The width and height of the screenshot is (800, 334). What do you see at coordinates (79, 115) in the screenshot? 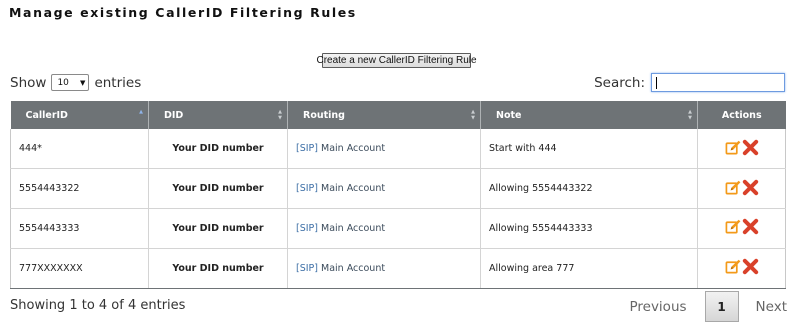
I see `column-header-callerid: CallerID ▲` at bounding box center [79, 115].